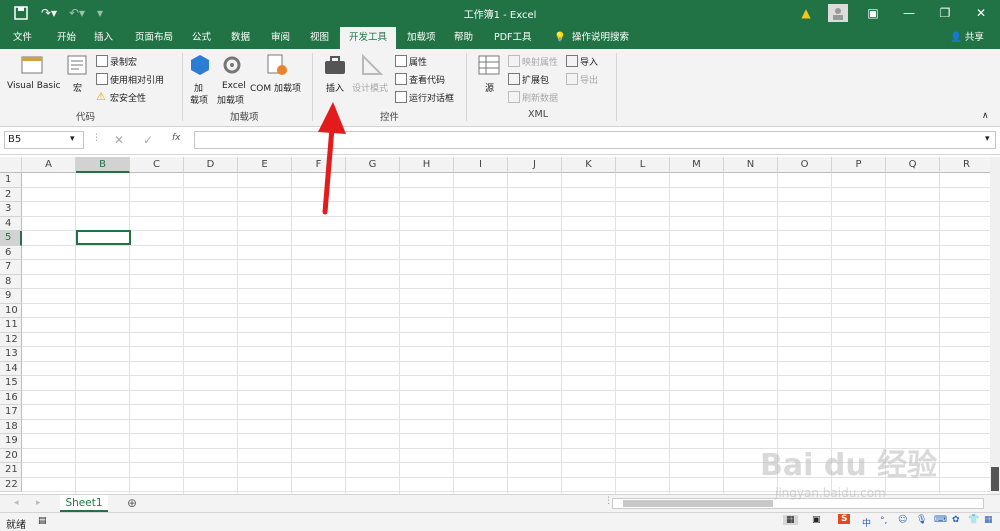  Describe the element at coordinates (319, 38) in the screenshot. I see `tab-view: 视图` at that location.